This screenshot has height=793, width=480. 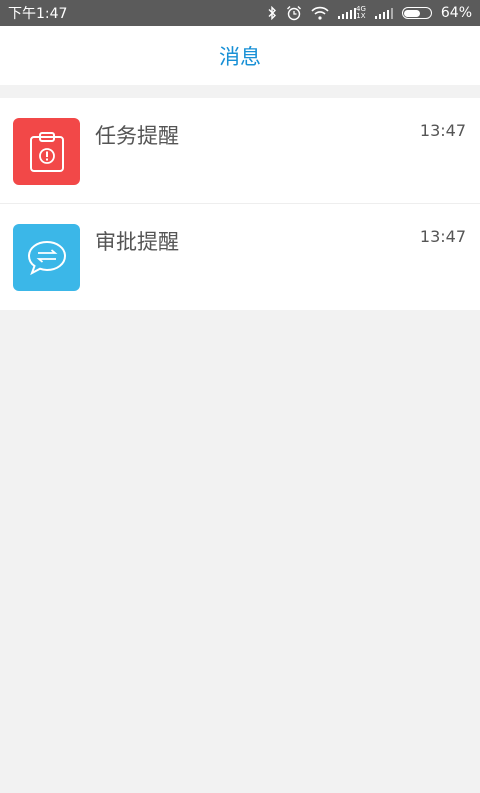 I want to click on message-title: 审批提醒, so click(x=137, y=242).